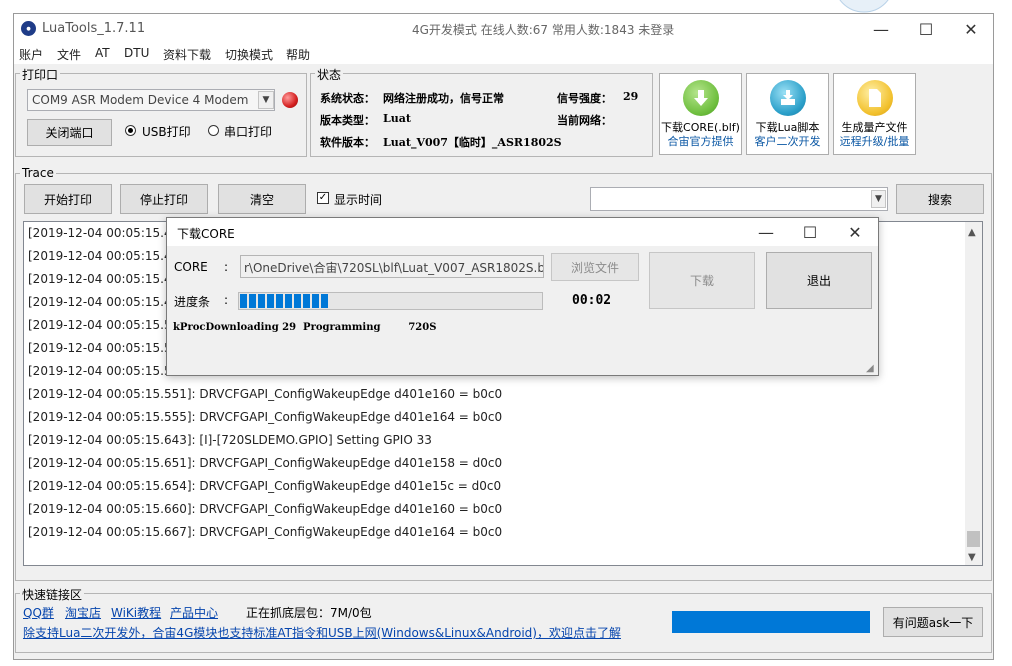  I want to click on menu-account: 账户, so click(31, 54).